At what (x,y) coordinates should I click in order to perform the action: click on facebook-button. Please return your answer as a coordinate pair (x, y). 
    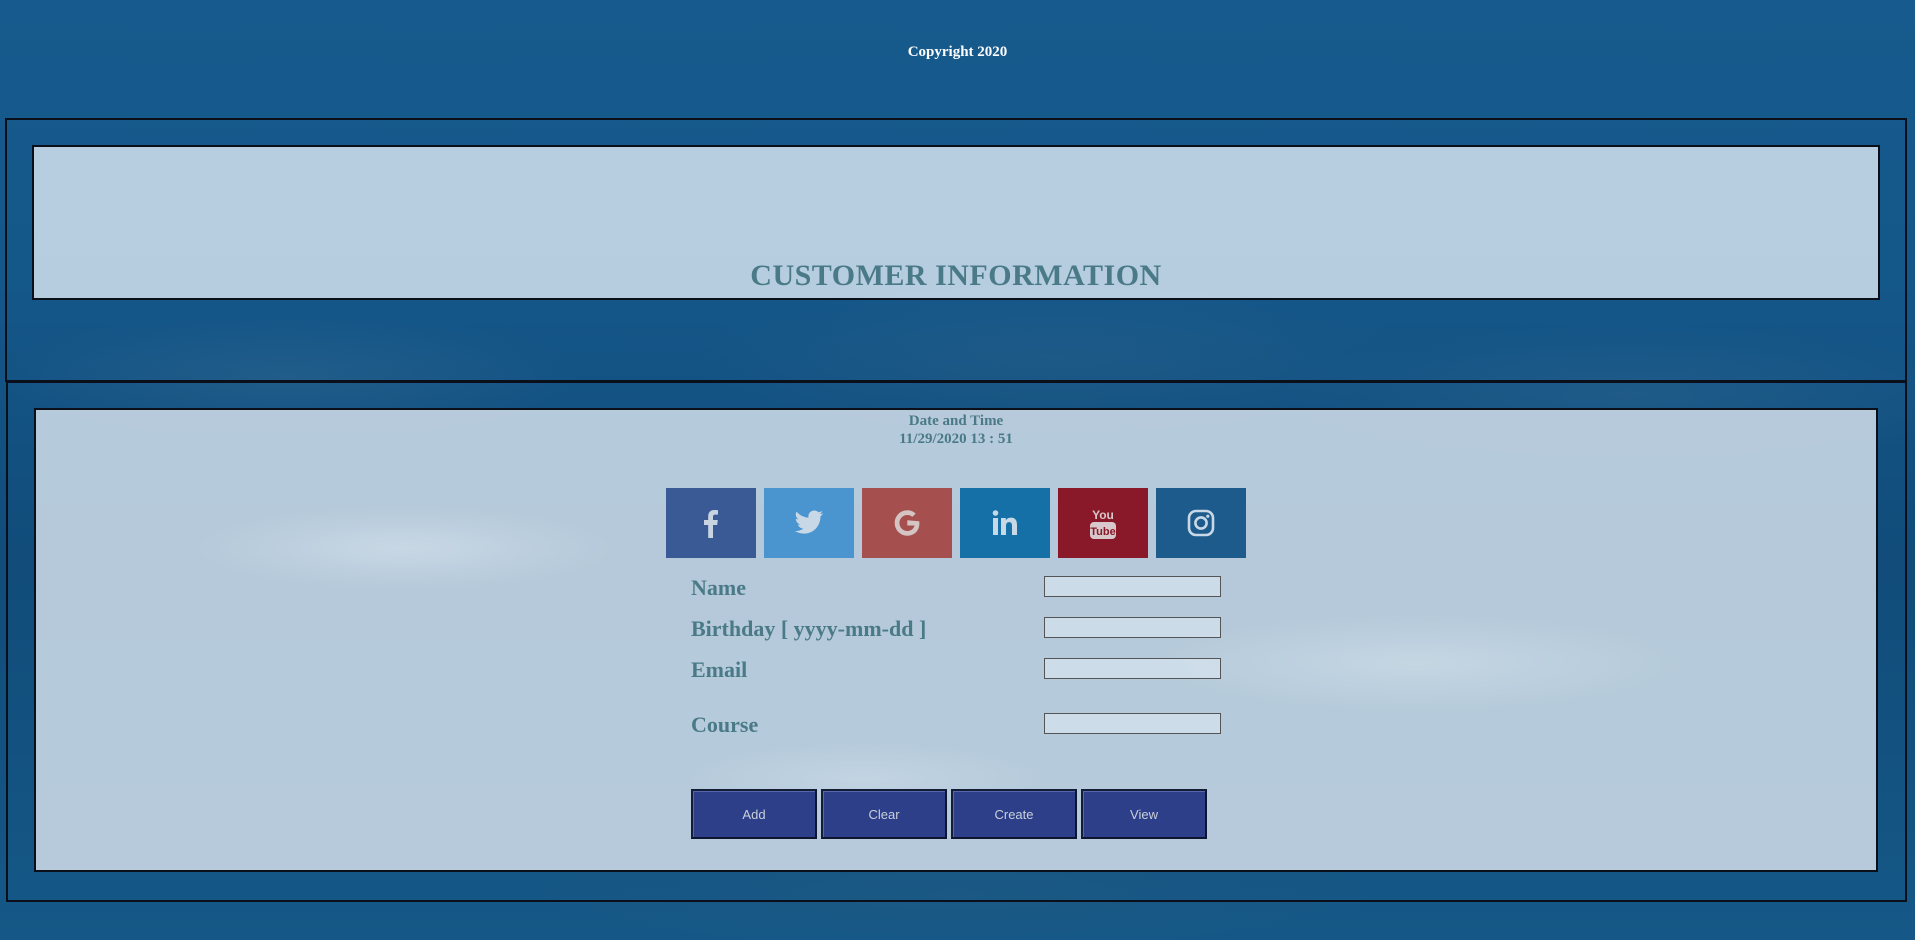
    Looking at the image, I should click on (711, 523).